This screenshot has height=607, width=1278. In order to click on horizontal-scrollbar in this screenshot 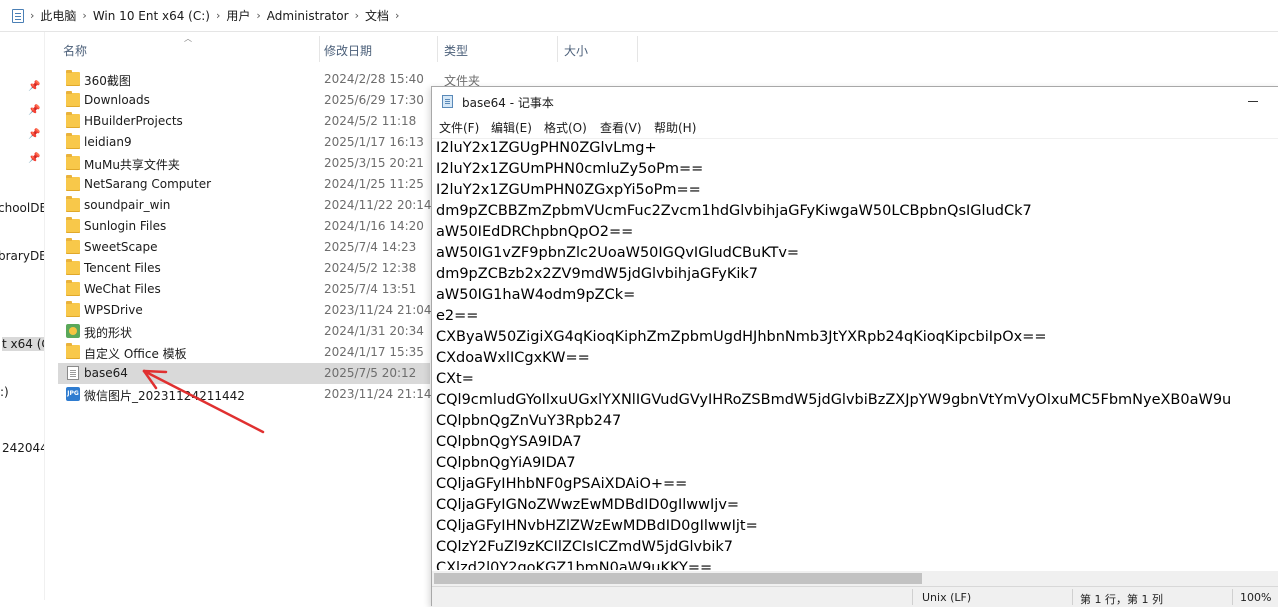, I will do `click(855, 578)`.